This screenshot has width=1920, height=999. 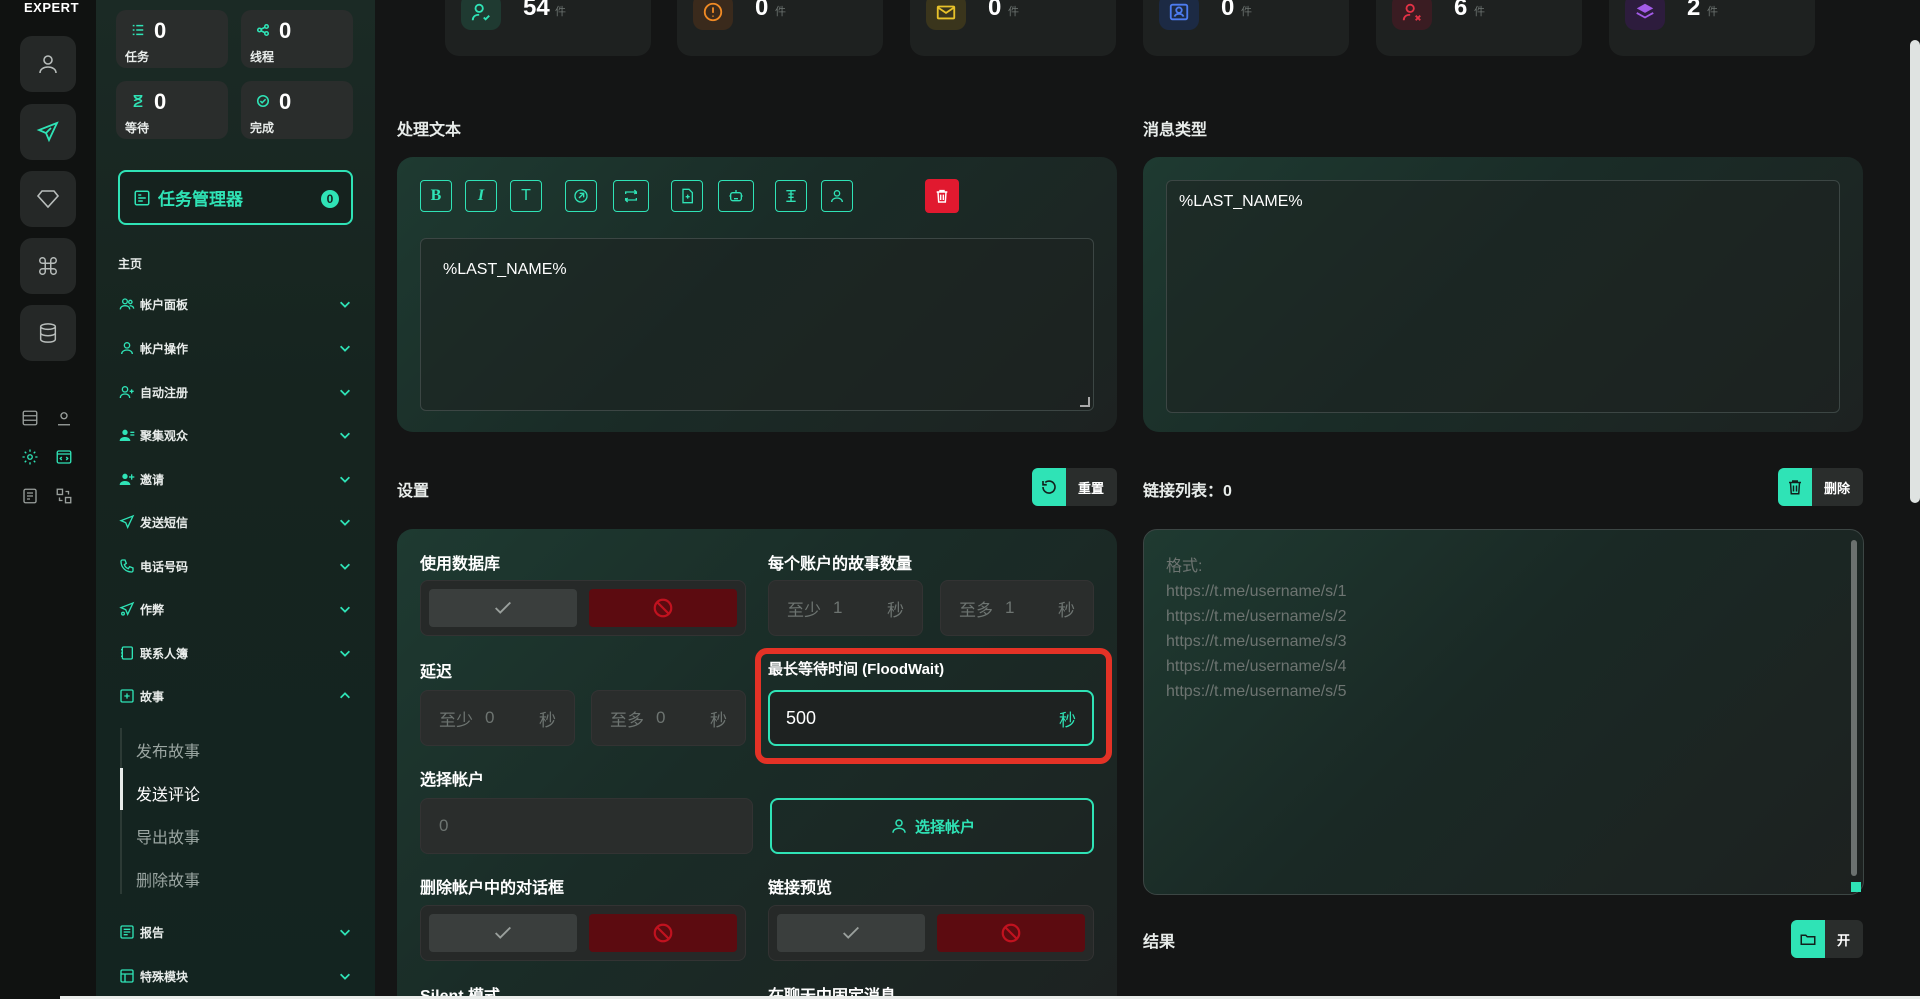 I want to click on code-window-icon, so click(x=64, y=457).